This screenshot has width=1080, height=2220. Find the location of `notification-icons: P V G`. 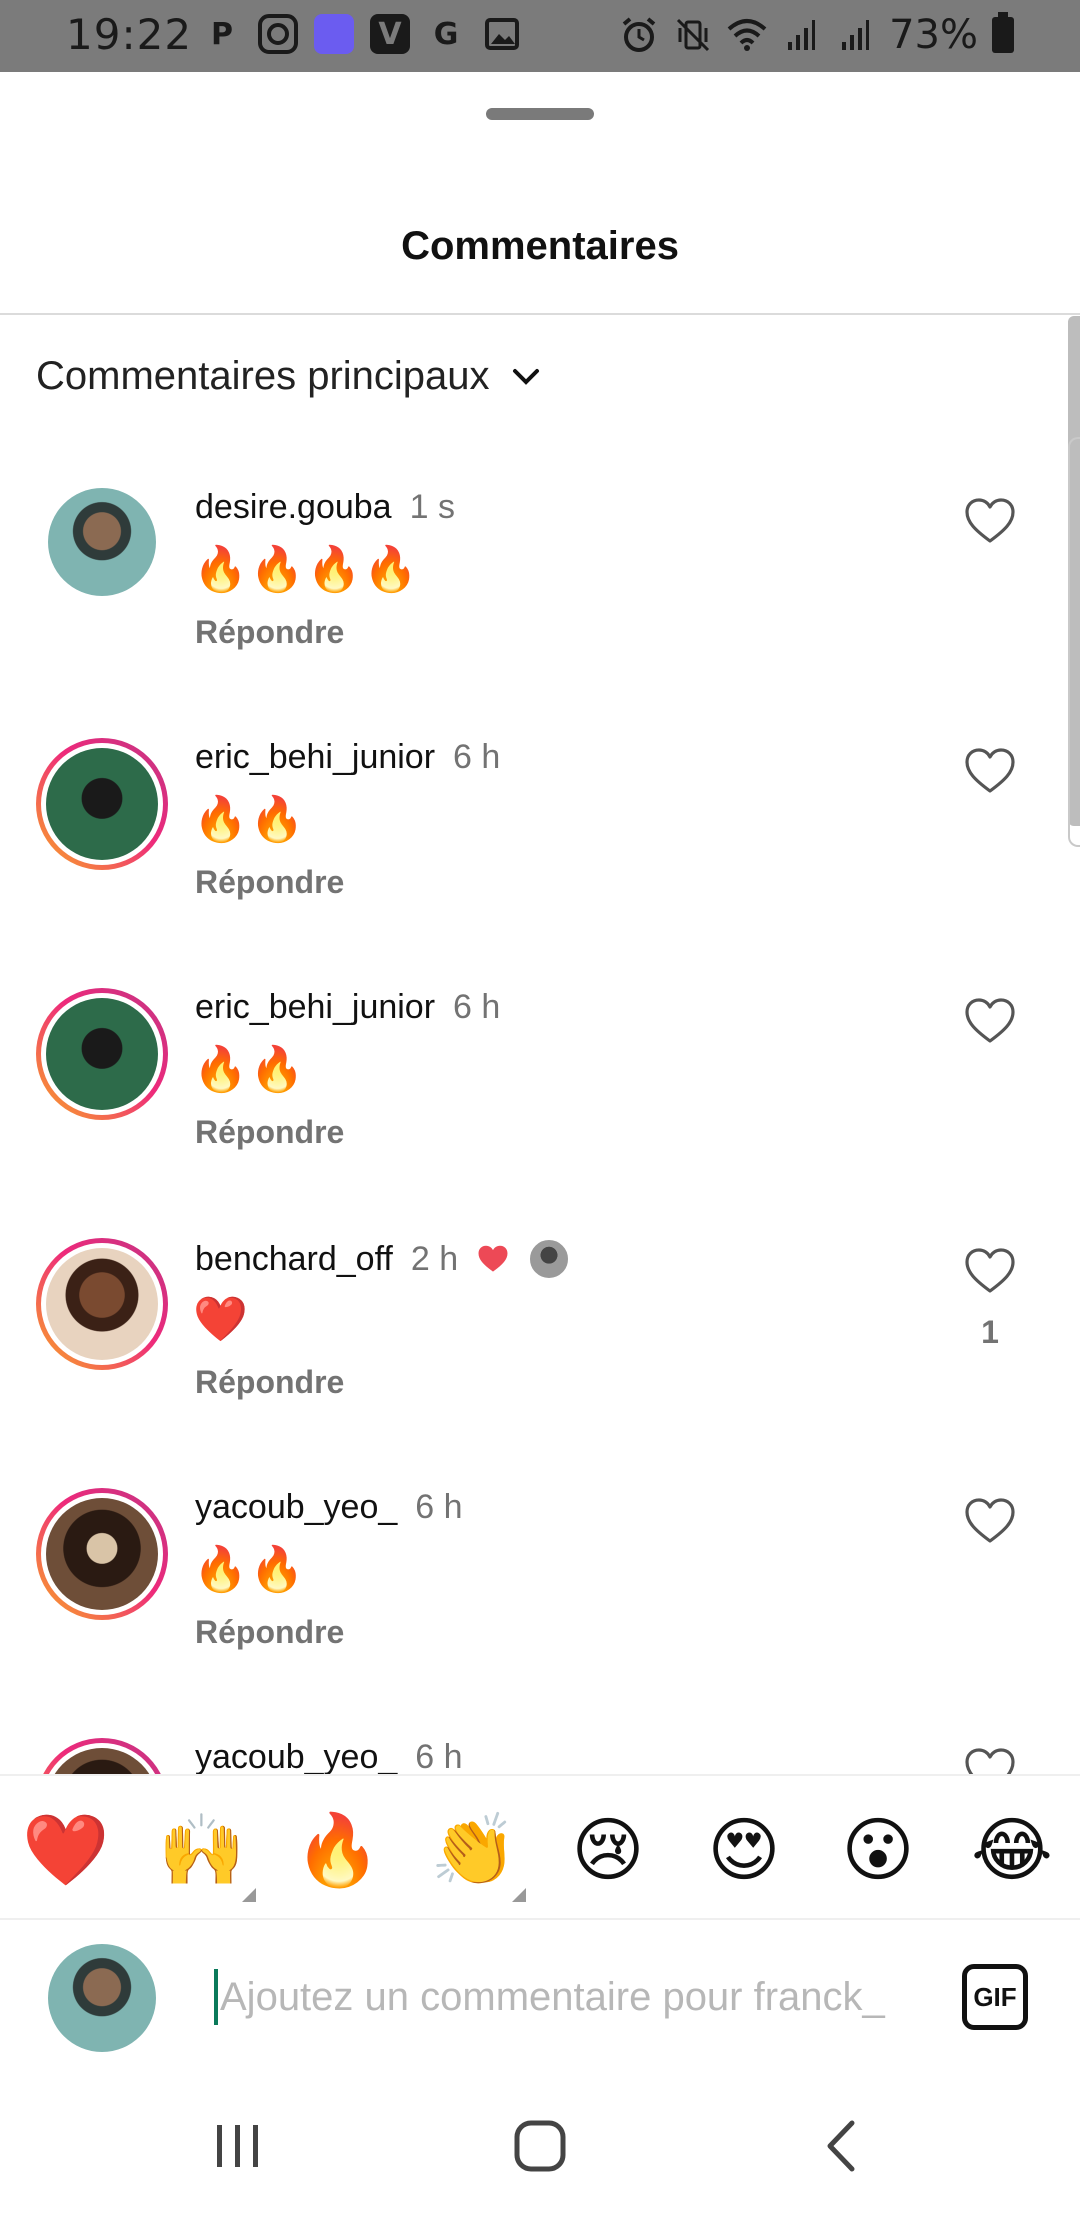

notification-icons: P V G is located at coordinates (362, 34).